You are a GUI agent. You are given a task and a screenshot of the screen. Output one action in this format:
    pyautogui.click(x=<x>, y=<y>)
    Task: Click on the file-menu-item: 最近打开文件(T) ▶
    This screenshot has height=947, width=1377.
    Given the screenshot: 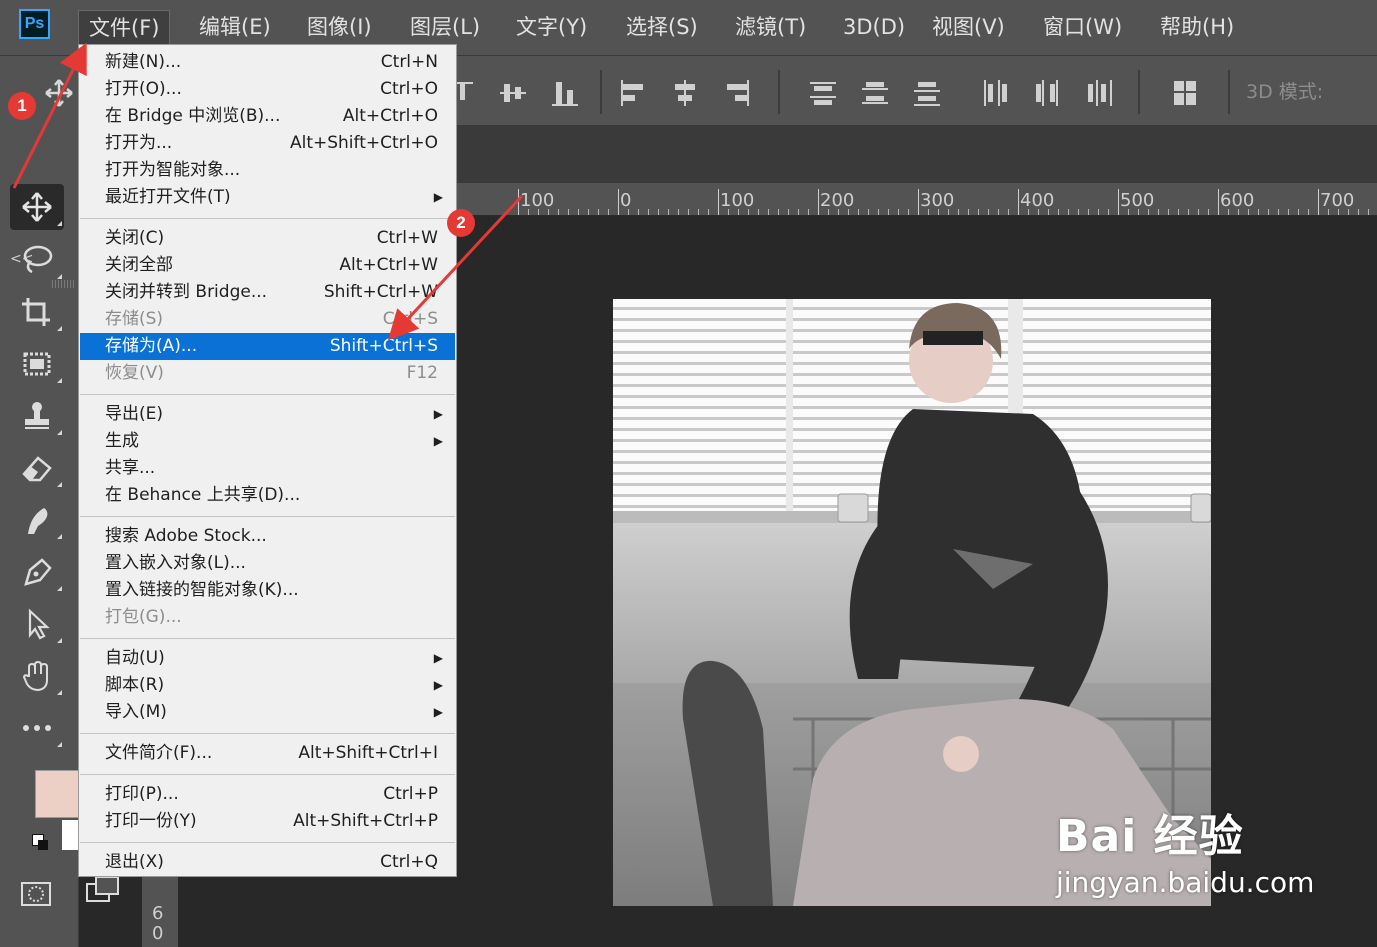 What is the action you would take?
    pyautogui.click(x=267, y=197)
    